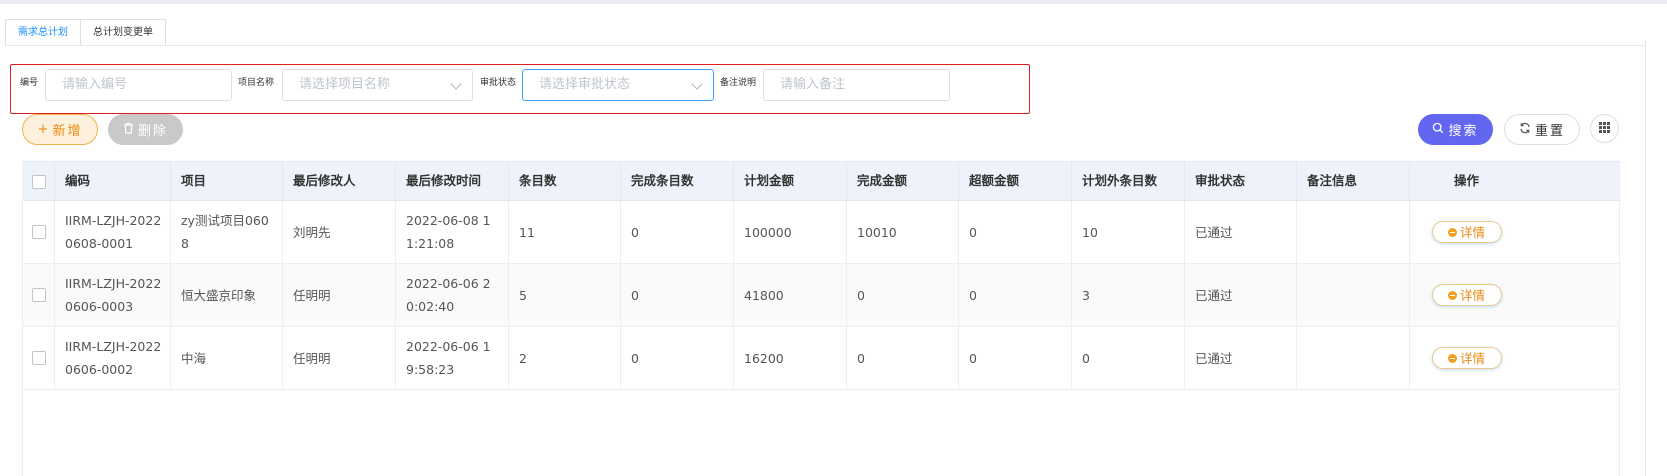 The height and width of the screenshot is (476, 1667). Describe the element at coordinates (128, 130) in the screenshot. I see `trash-icon` at that location.